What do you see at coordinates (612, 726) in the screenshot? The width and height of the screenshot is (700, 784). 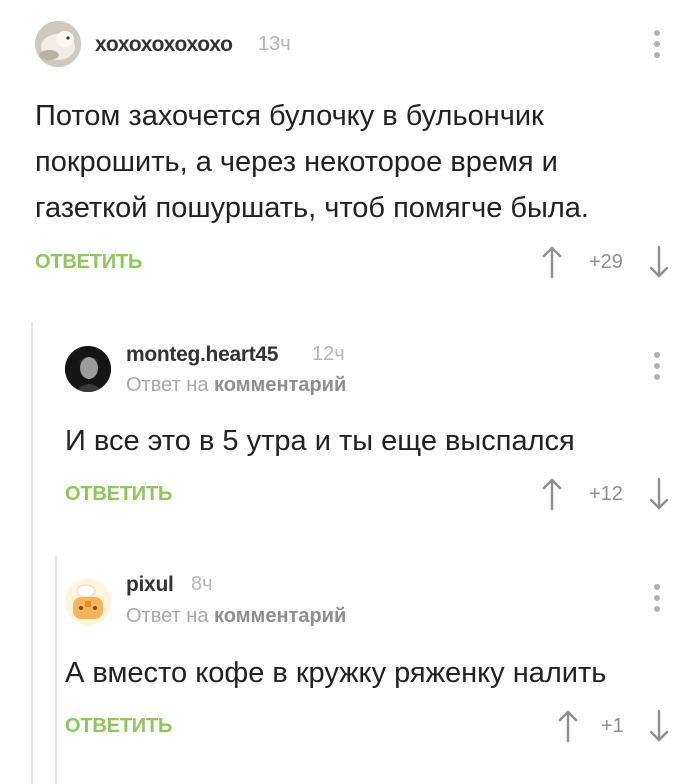 I see `rating-value: +1` at bounding box center [612, 726].